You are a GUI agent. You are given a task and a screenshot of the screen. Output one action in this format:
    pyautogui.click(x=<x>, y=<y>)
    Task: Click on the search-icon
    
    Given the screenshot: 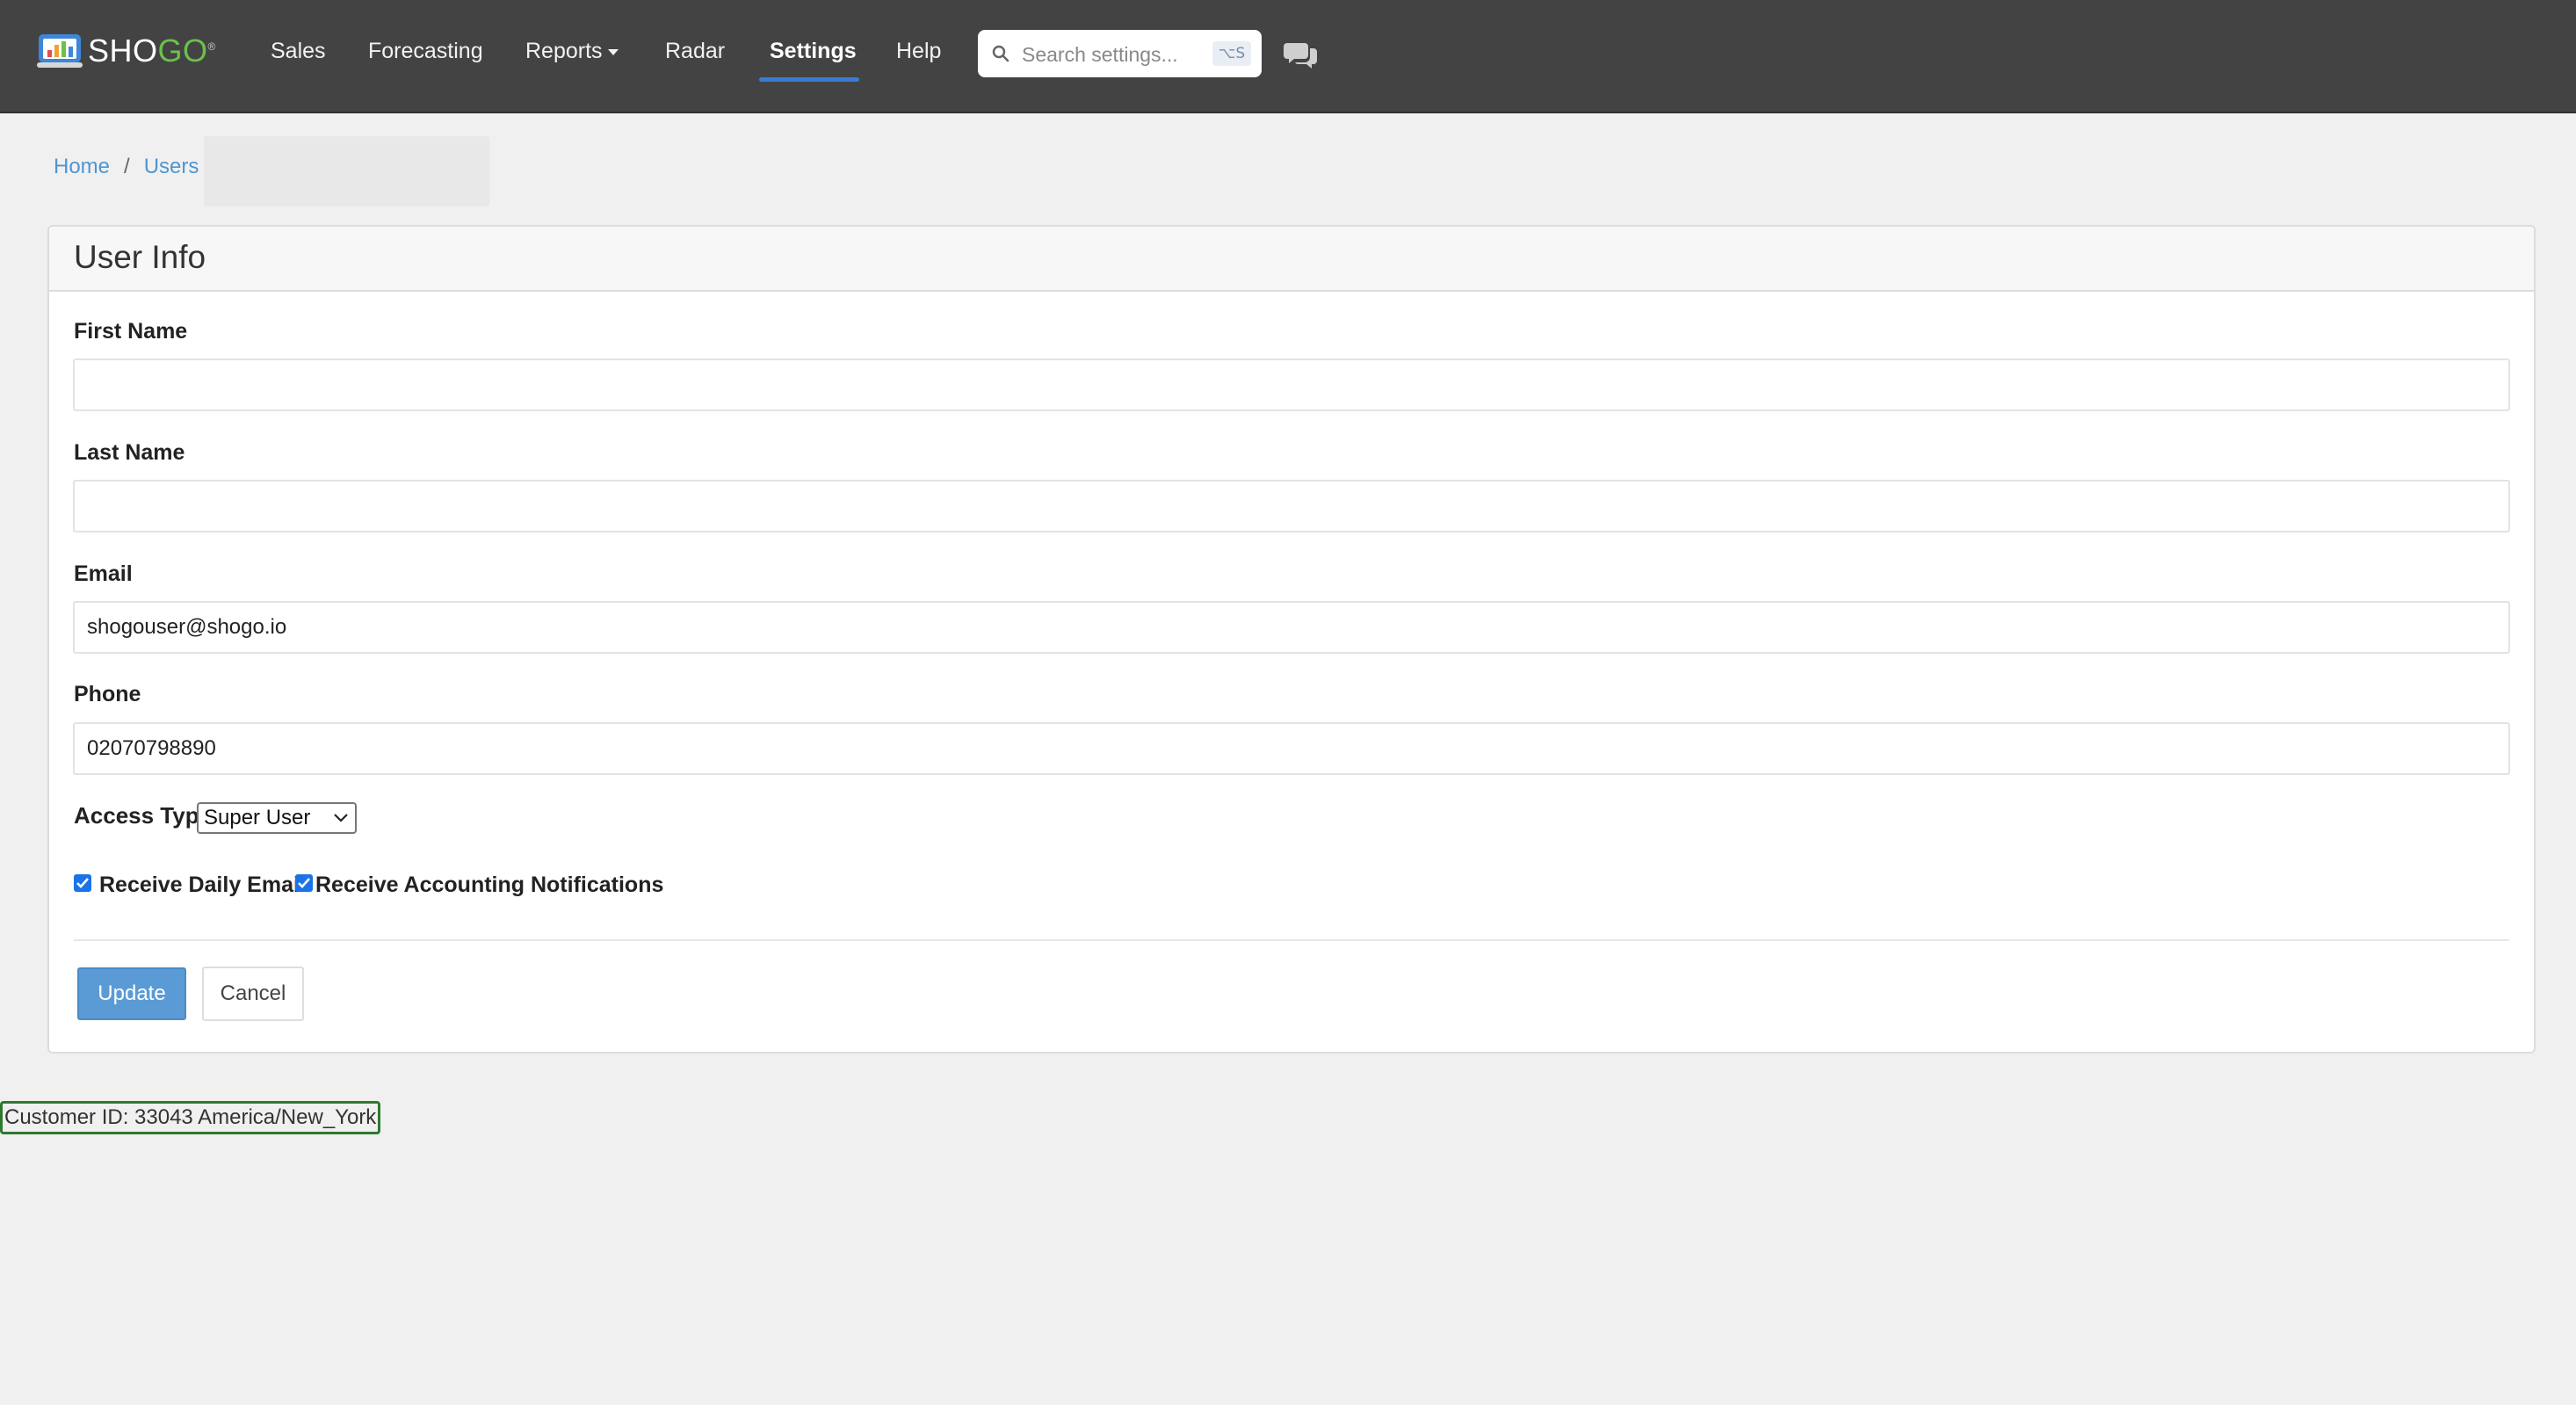 What is the action you would take?
    pyautogui.click(x=1000, y=53)
    